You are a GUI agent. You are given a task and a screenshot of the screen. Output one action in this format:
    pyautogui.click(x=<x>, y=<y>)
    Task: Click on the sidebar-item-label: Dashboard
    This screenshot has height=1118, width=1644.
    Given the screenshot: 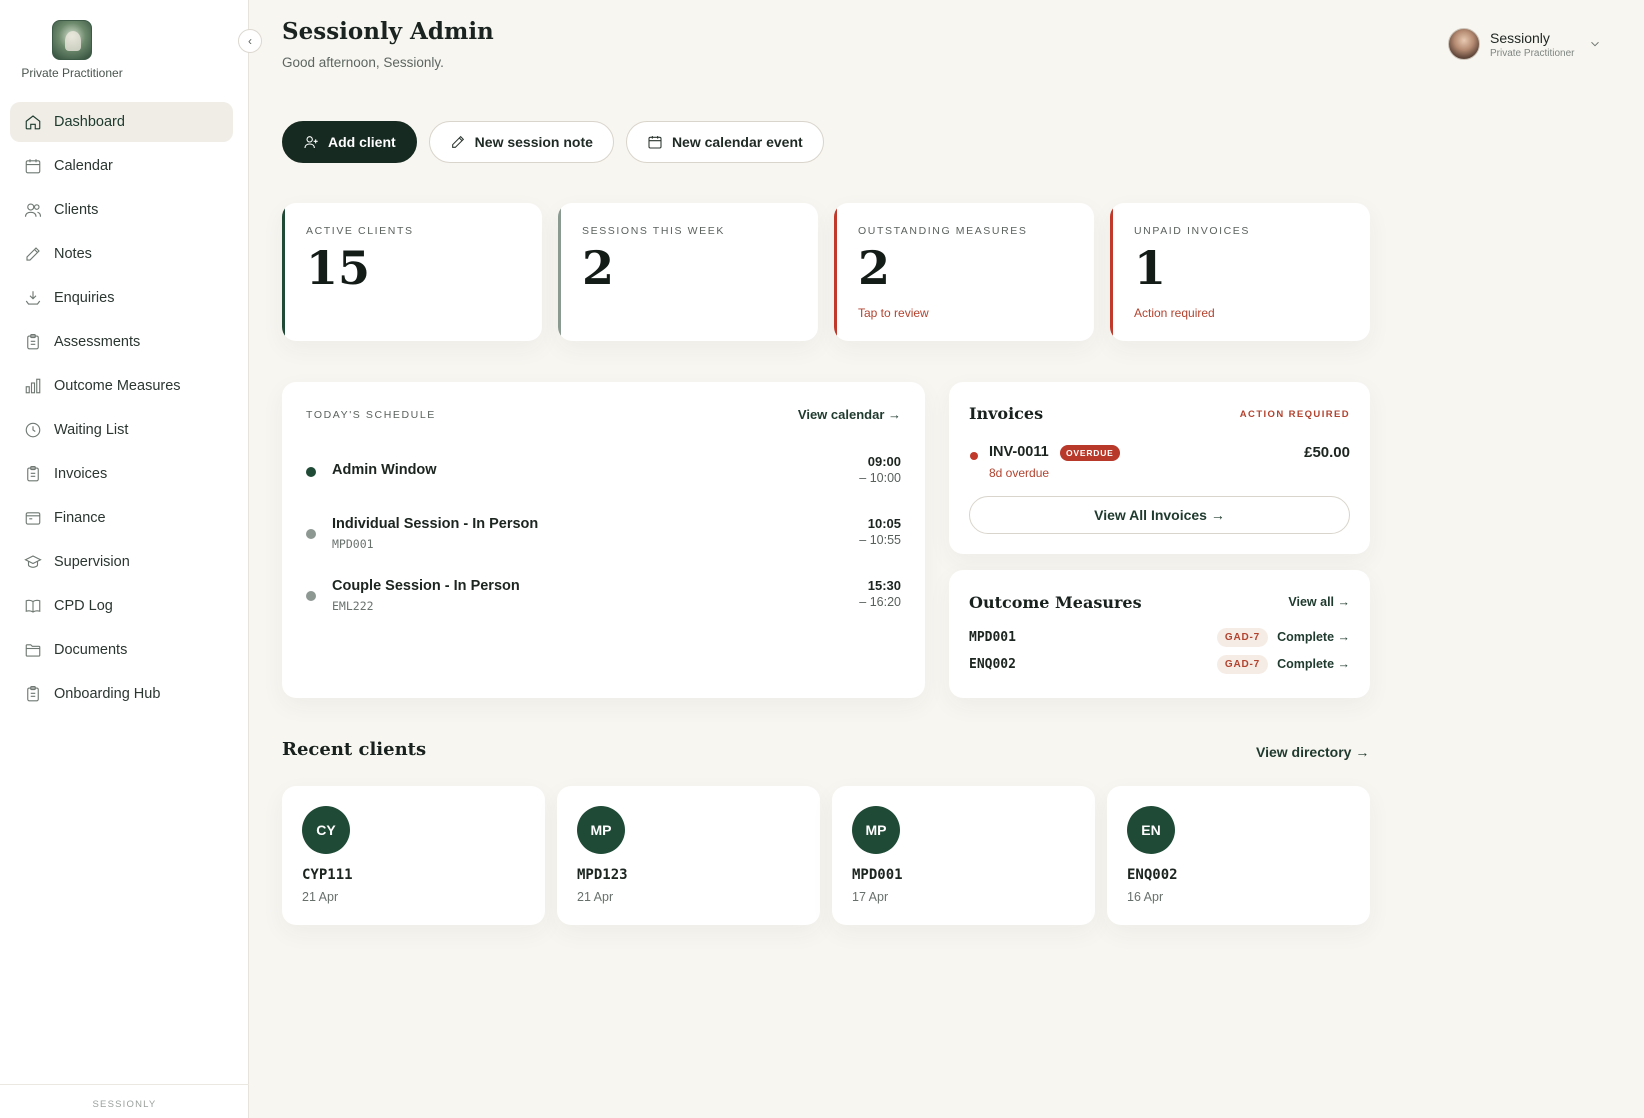 What is the action you would take?
    pyautogui.click(x=89, y=122)
    